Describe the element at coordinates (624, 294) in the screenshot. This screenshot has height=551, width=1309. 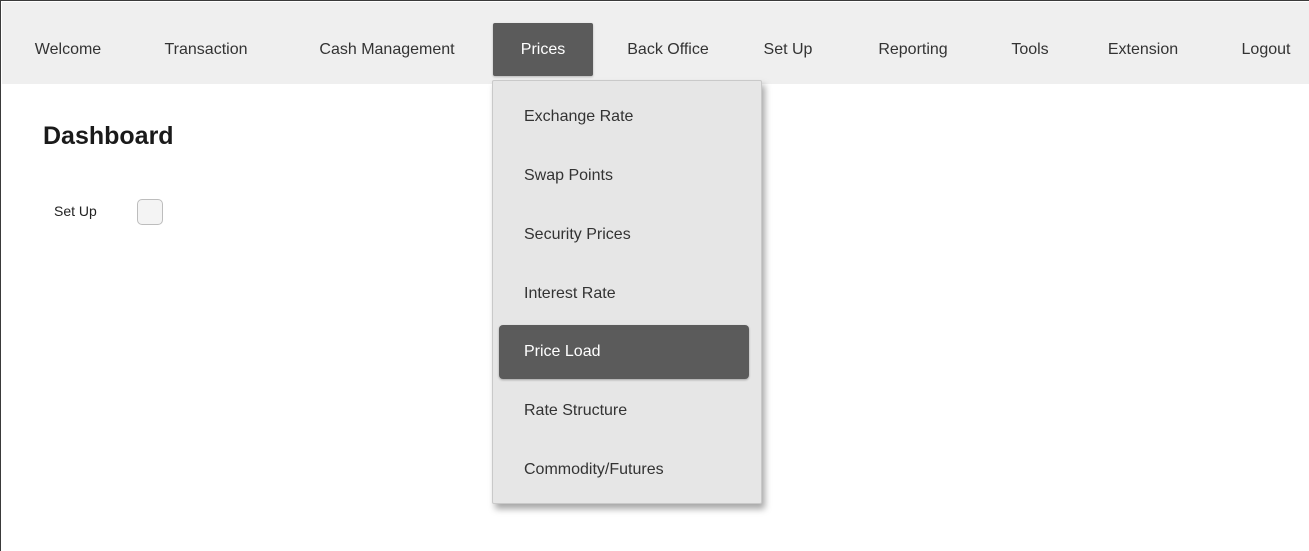
I see `menu-item-interest-rate: Interest Rate` at that location.